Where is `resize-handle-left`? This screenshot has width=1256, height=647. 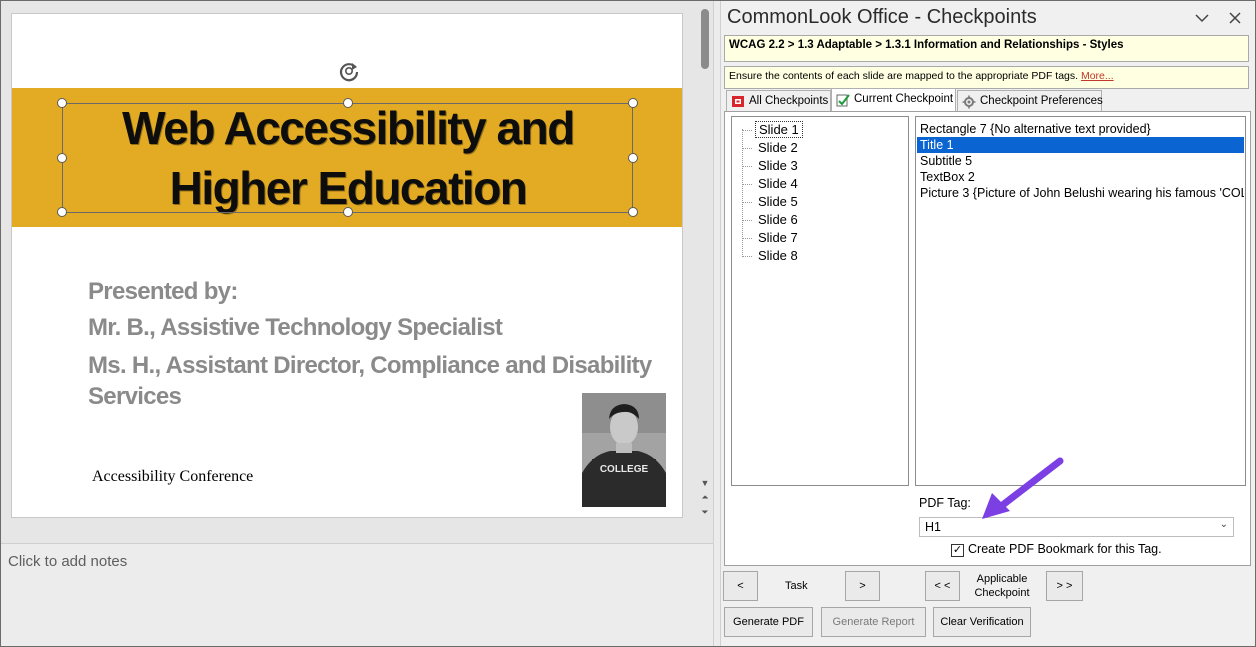
resize-handle-left is located at coordinates (62, 158).